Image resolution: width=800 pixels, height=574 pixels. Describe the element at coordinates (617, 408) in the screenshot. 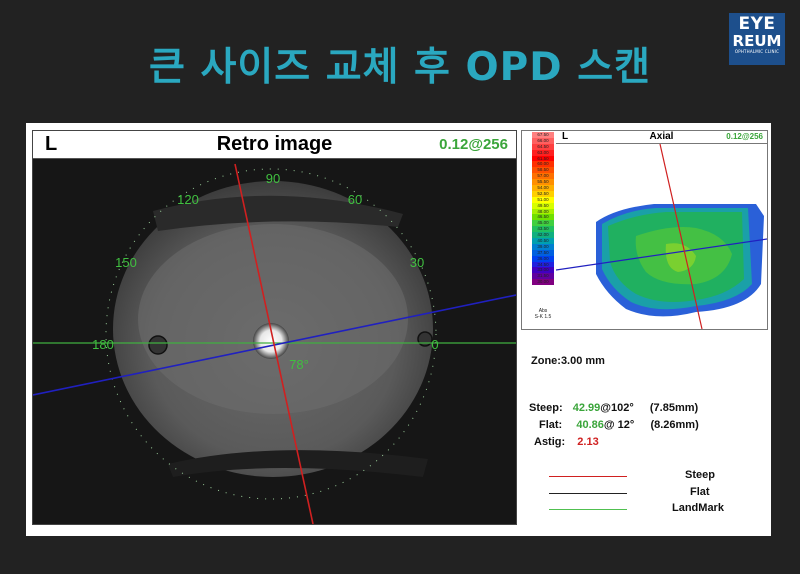

I see `steep-axis: @102°` at that location.